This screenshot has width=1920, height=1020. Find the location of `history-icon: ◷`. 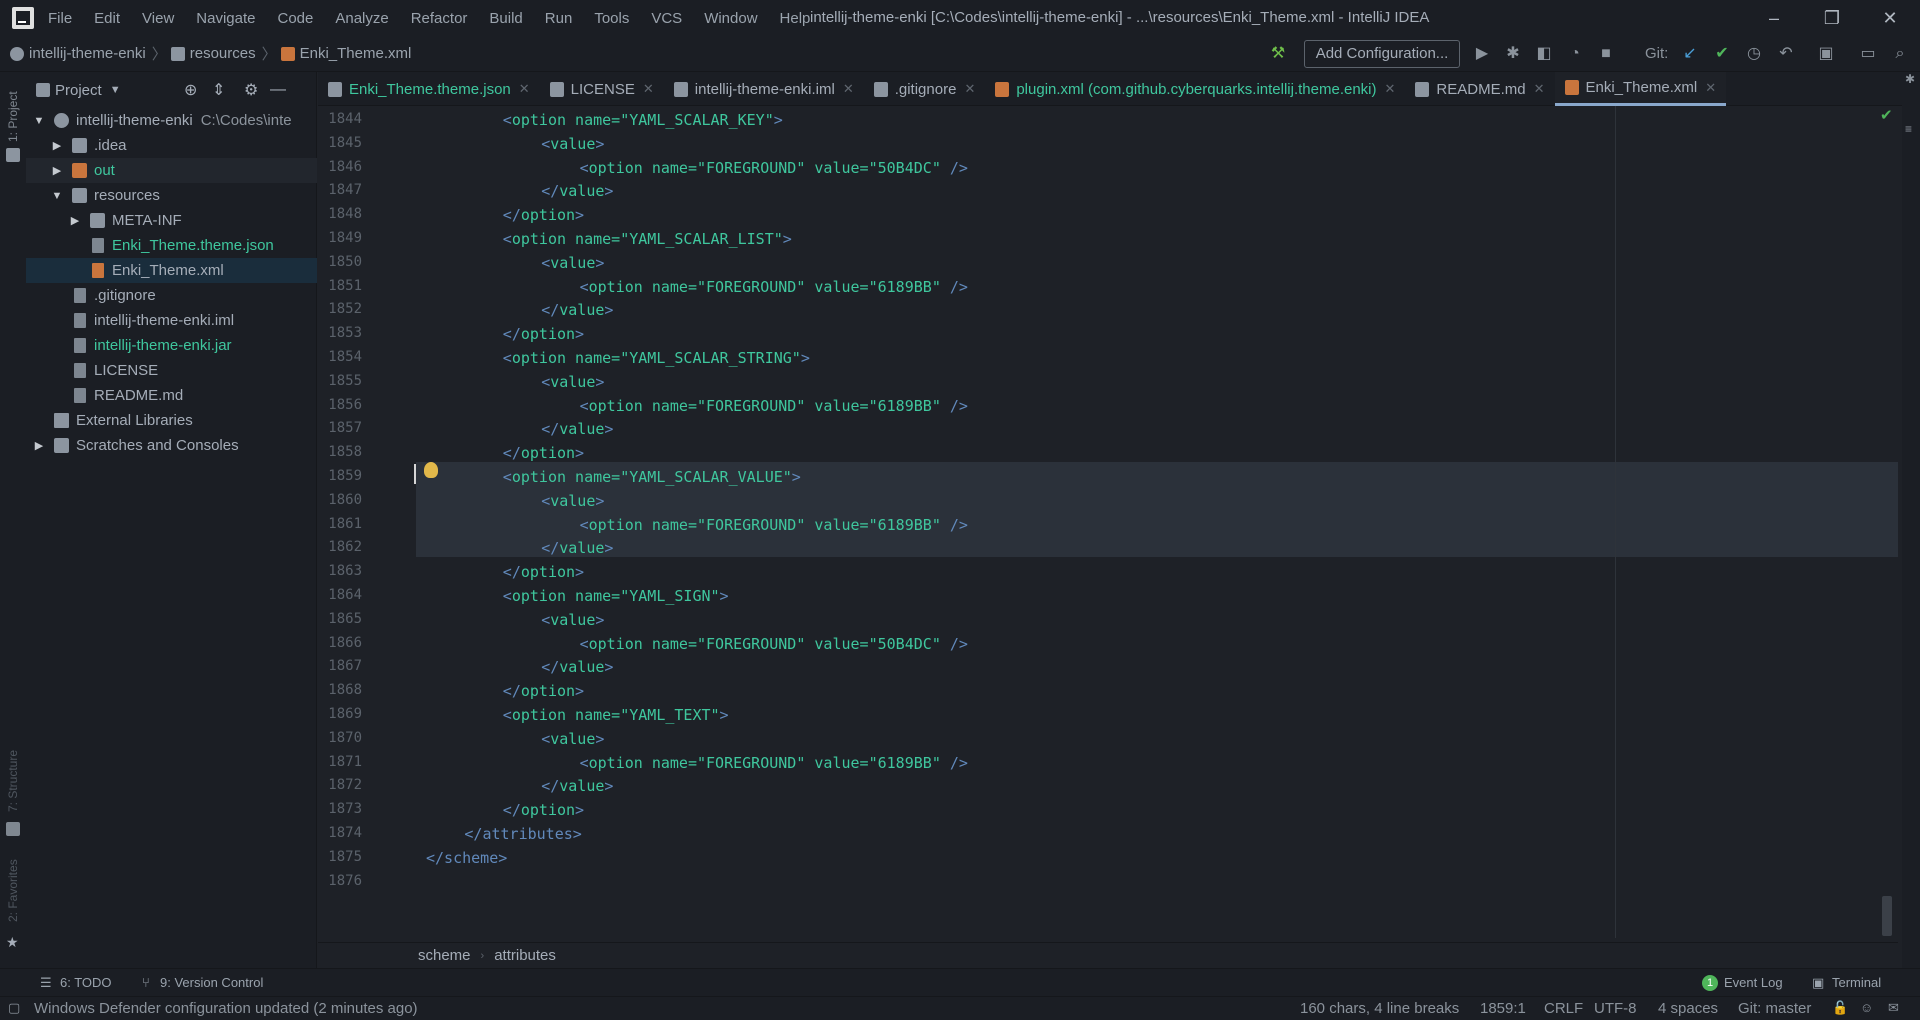

history-icon: ◷ is located at coordinates (1754, 54).